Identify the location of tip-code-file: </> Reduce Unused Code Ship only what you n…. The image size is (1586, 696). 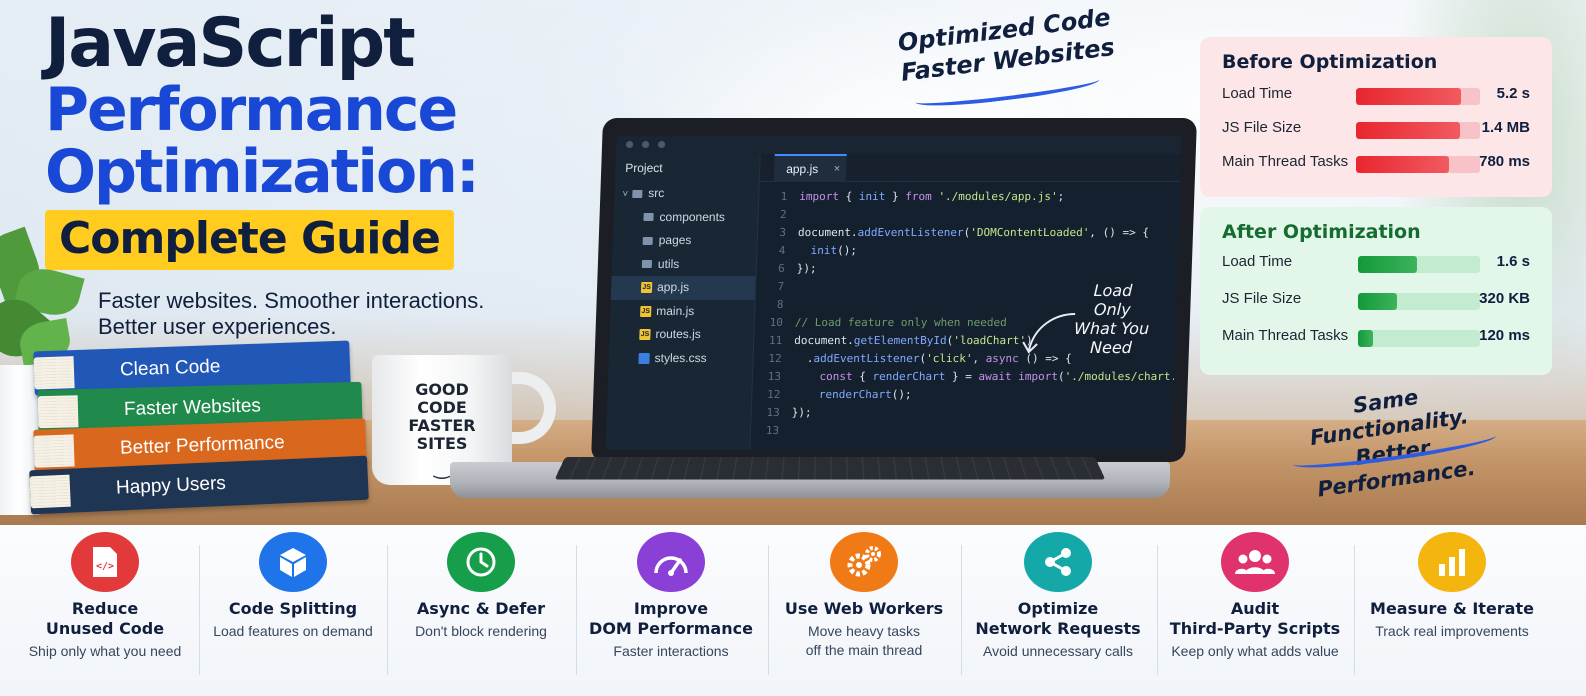
(105, 610).